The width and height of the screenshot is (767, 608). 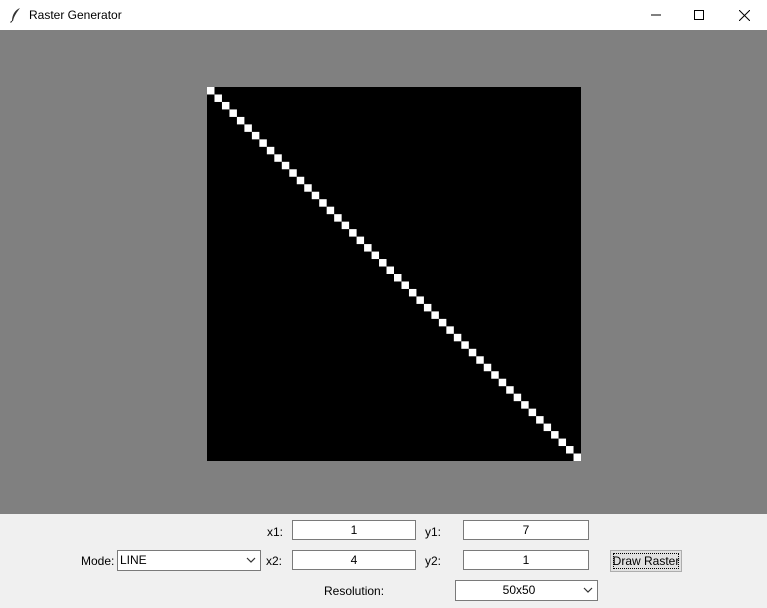 What do you see at coordinates (646, 561) in the screenshot?
I see `draw-raster-button: Draw Raster` at bounding box center [646, 561].